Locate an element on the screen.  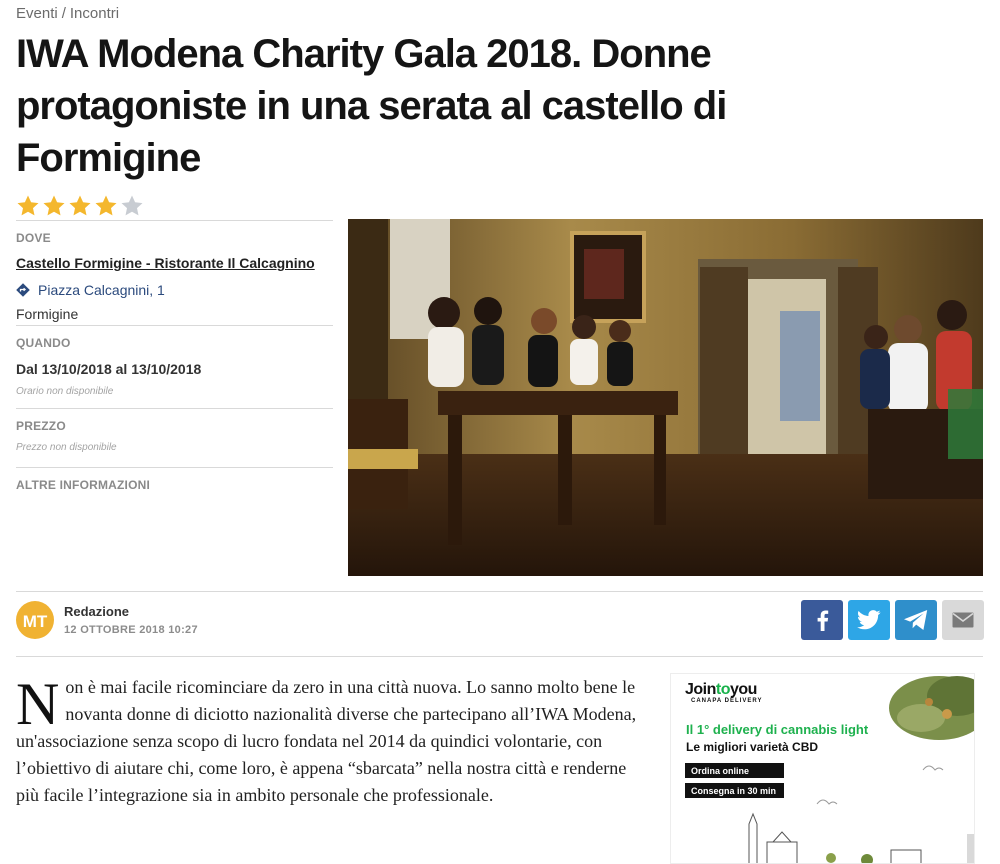
facebook-icon is located at coordinates (823, 620).